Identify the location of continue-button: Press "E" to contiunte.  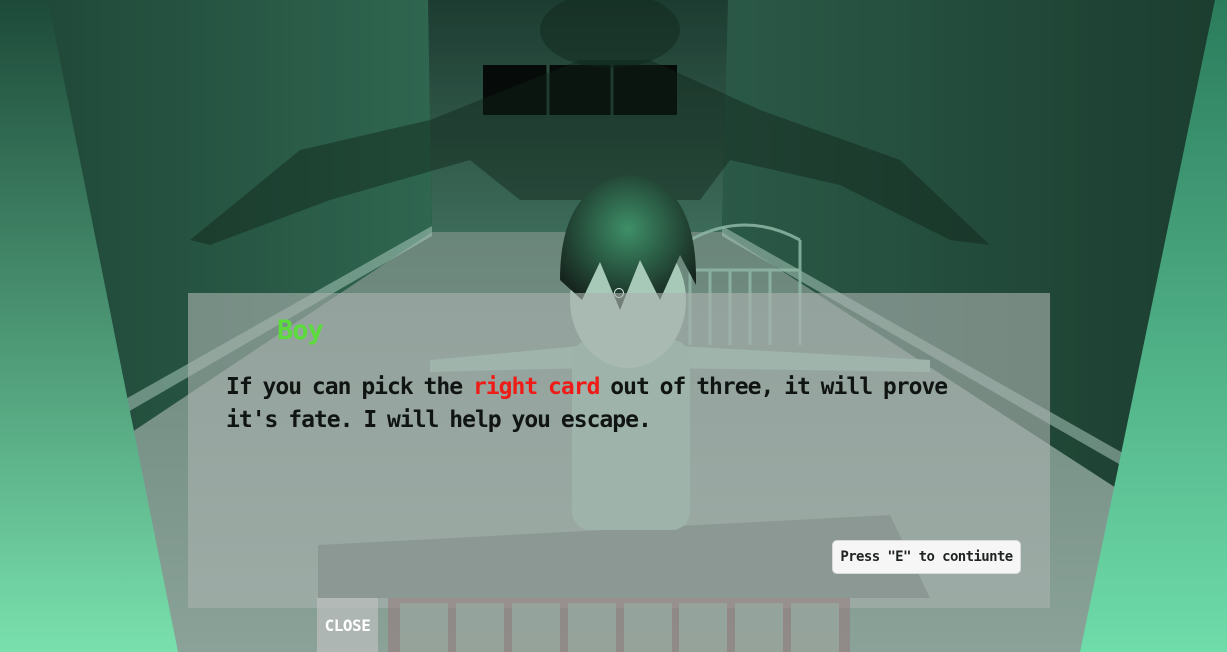
(926, 557).